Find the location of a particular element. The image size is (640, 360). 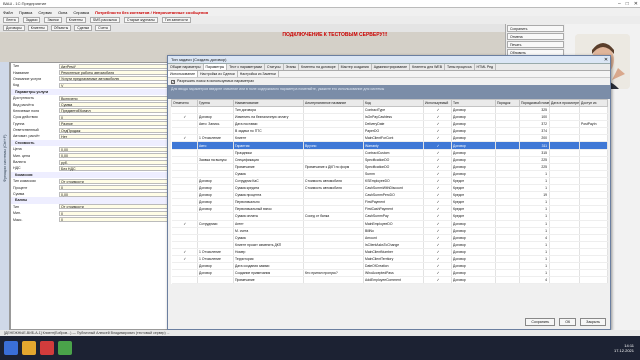

table-row: Примечание AddEmployeeComment ✓ Договор 4 is located at coordinates (389, 280).